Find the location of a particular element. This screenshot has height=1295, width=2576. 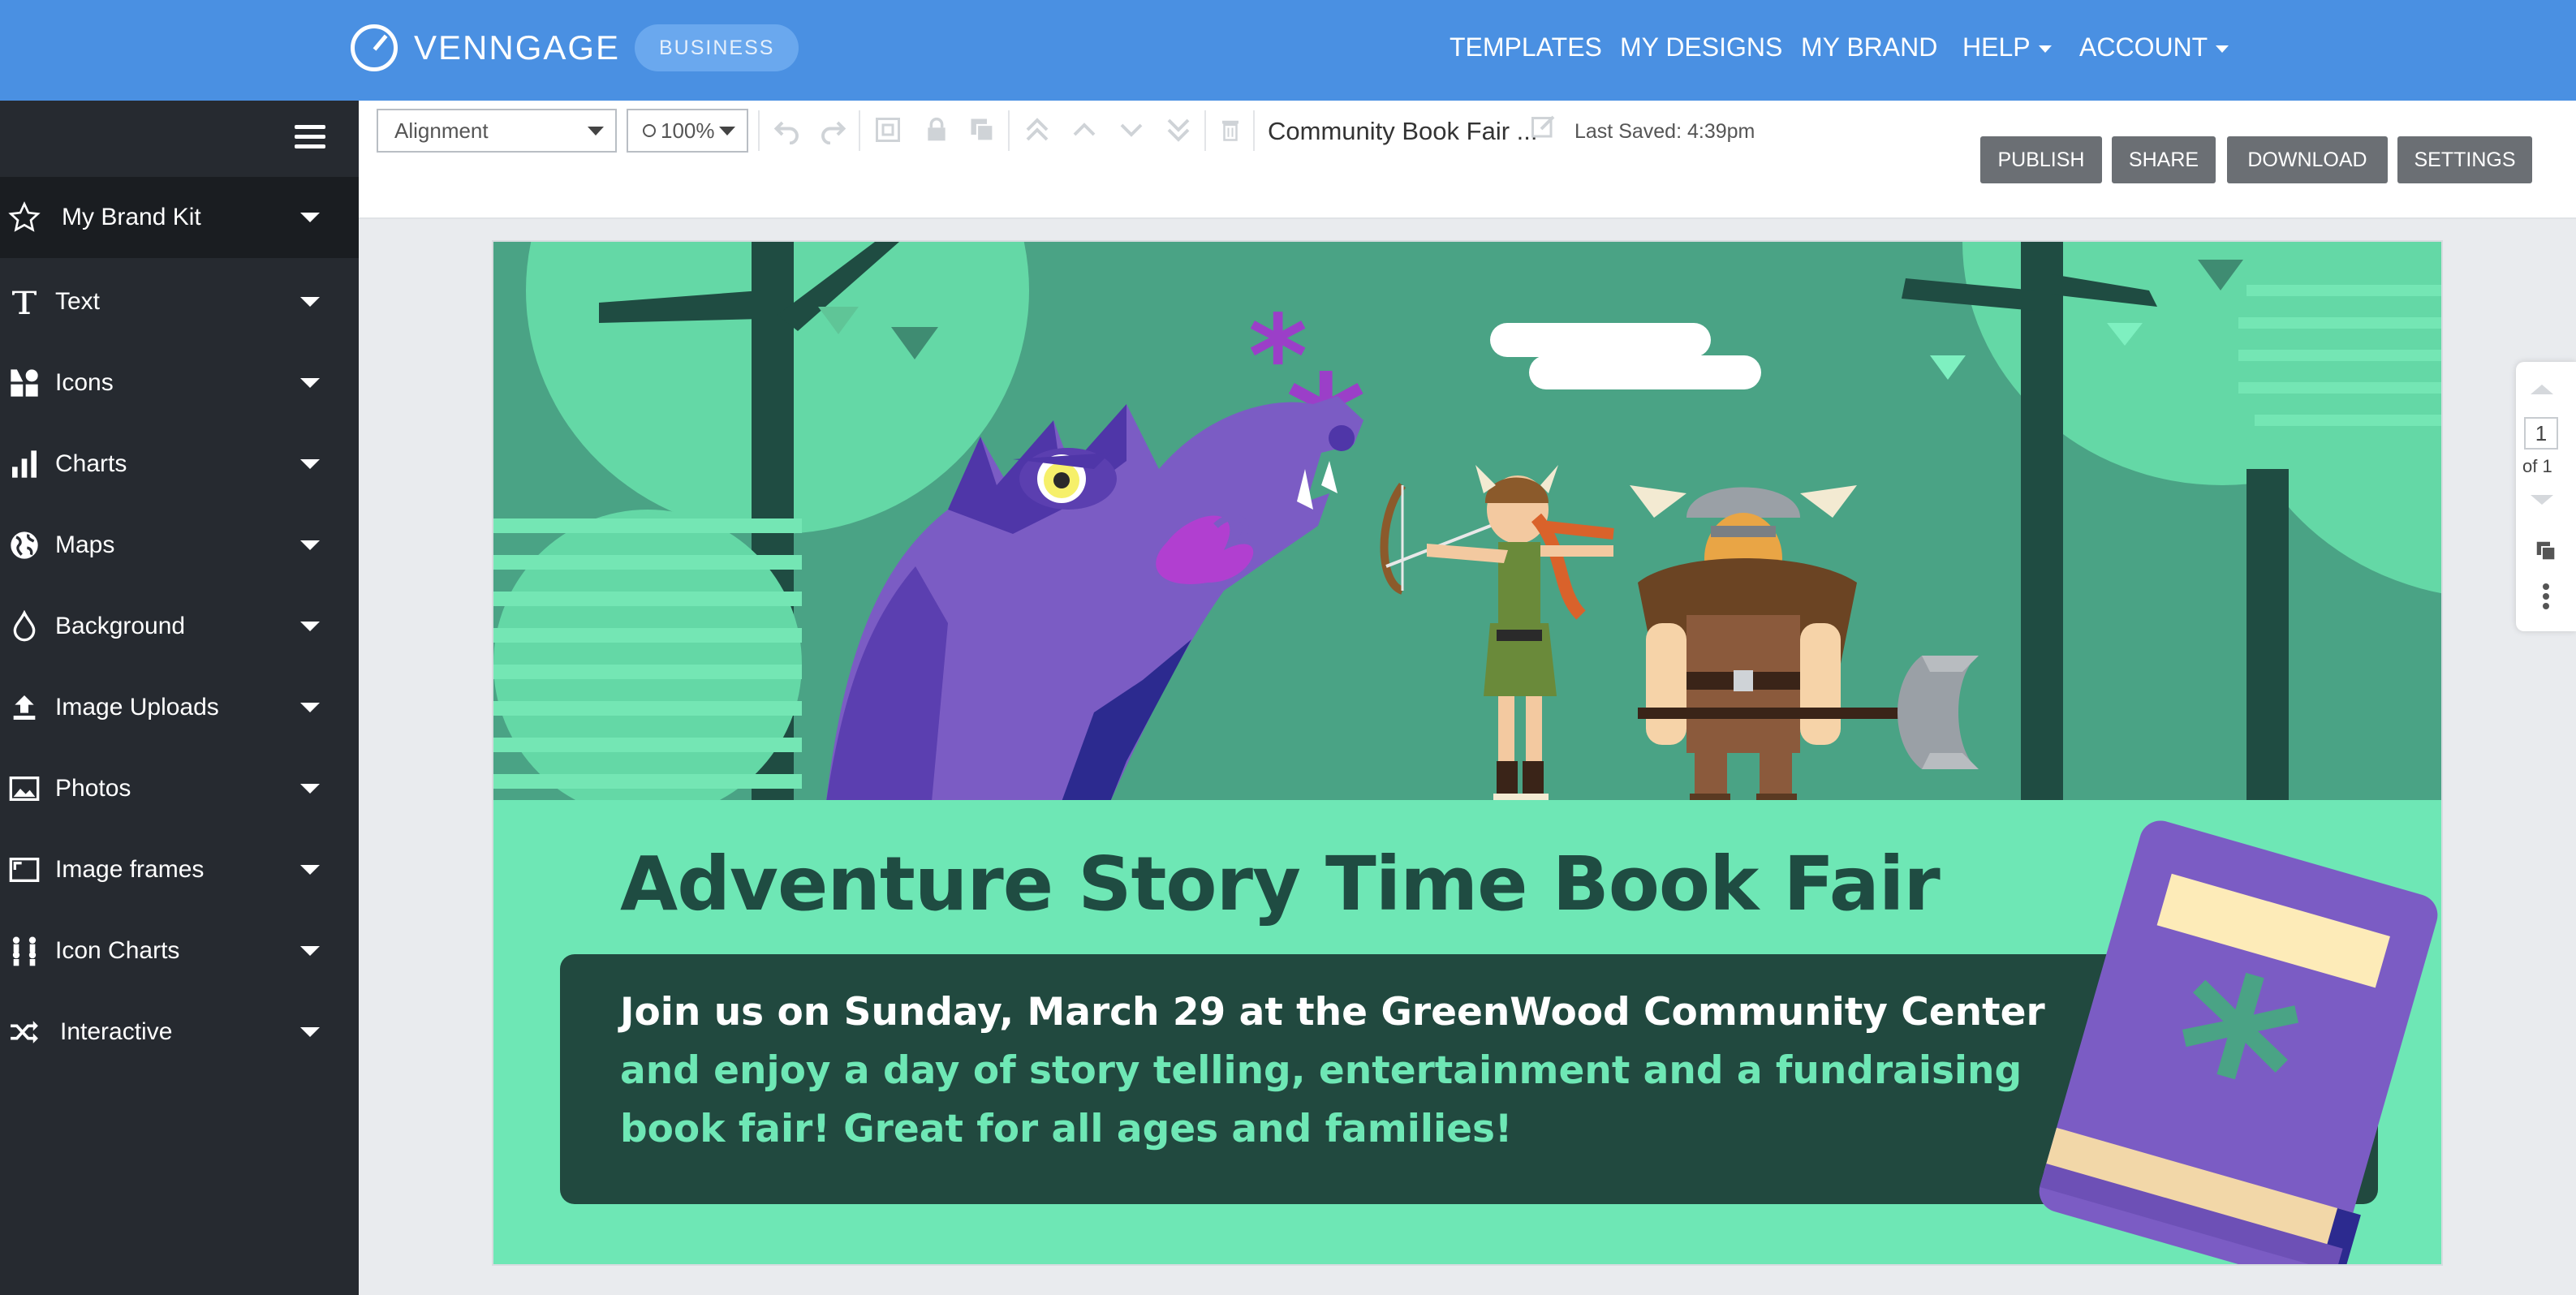

nav-account-label: ACCOUNT is located at coordinates (2143, 47).